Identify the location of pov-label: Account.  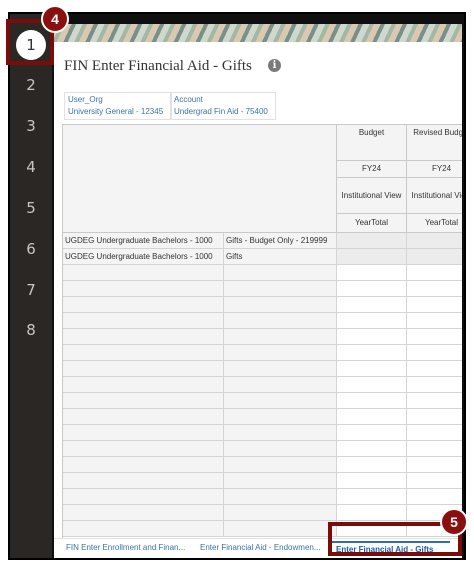
(188, 99).